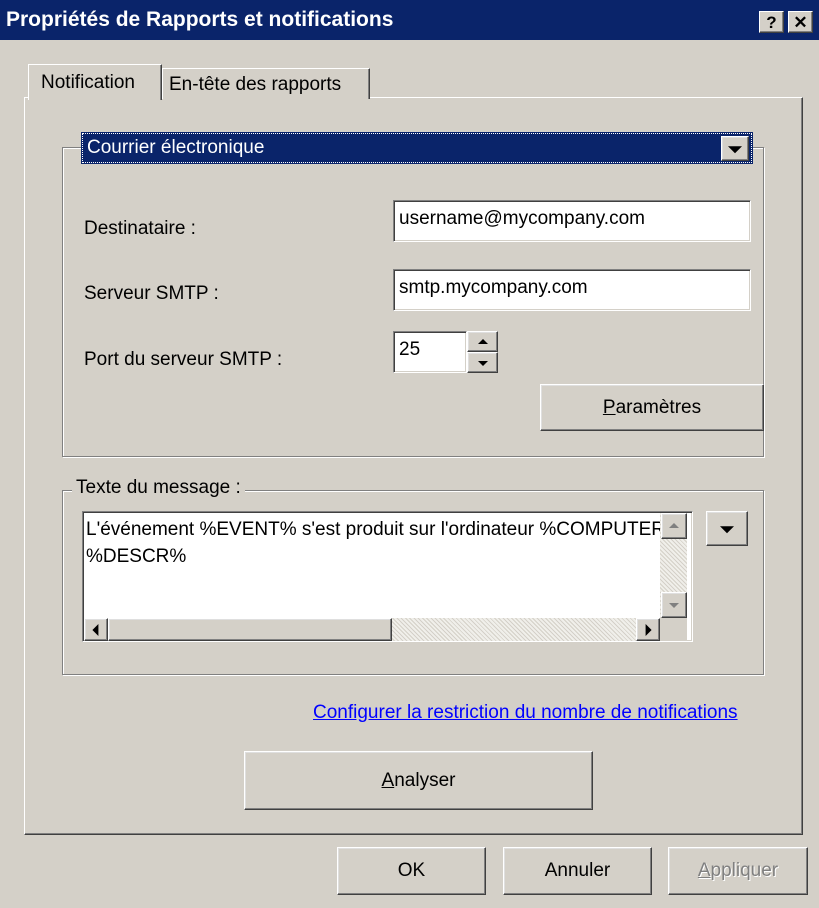 The image size is (819, 908). I want to click on smtp-port-label: Port du serveur SMTP :, so click(183, 359).